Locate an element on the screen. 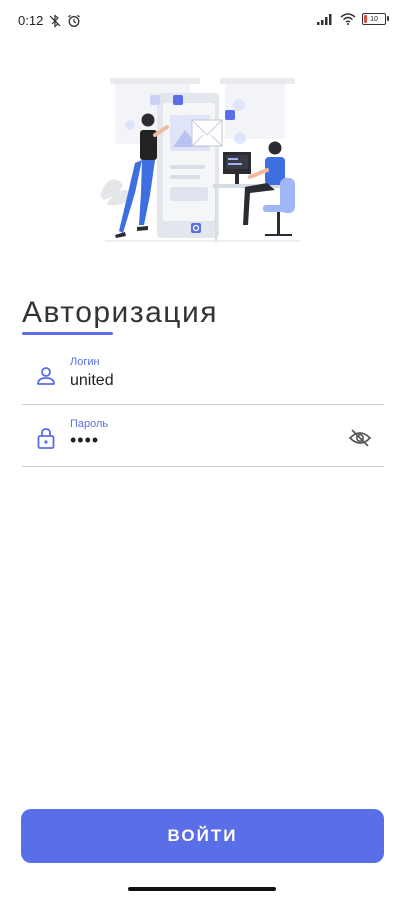 This screenshot has height=900, width=404. title-underline is located at coordinates (67, 333).